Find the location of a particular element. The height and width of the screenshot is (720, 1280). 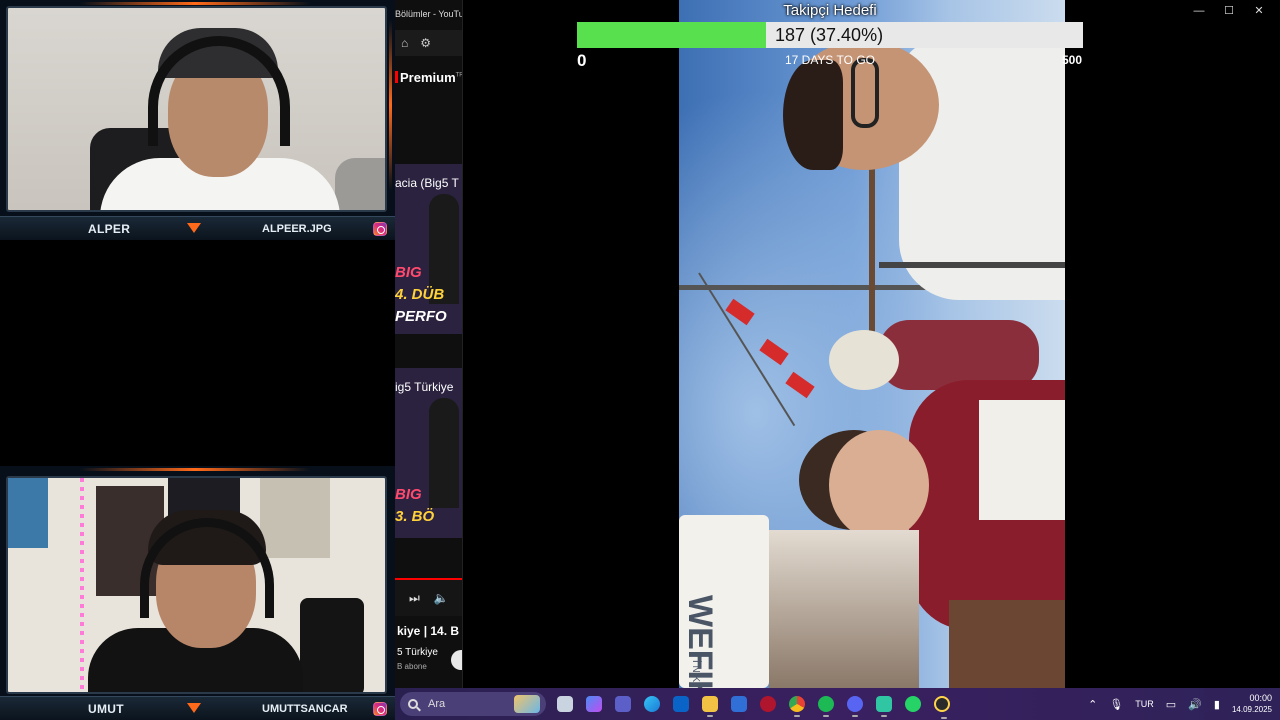

goal-progress-text: 187 (37.40%) is located at coordinates (829, 35).